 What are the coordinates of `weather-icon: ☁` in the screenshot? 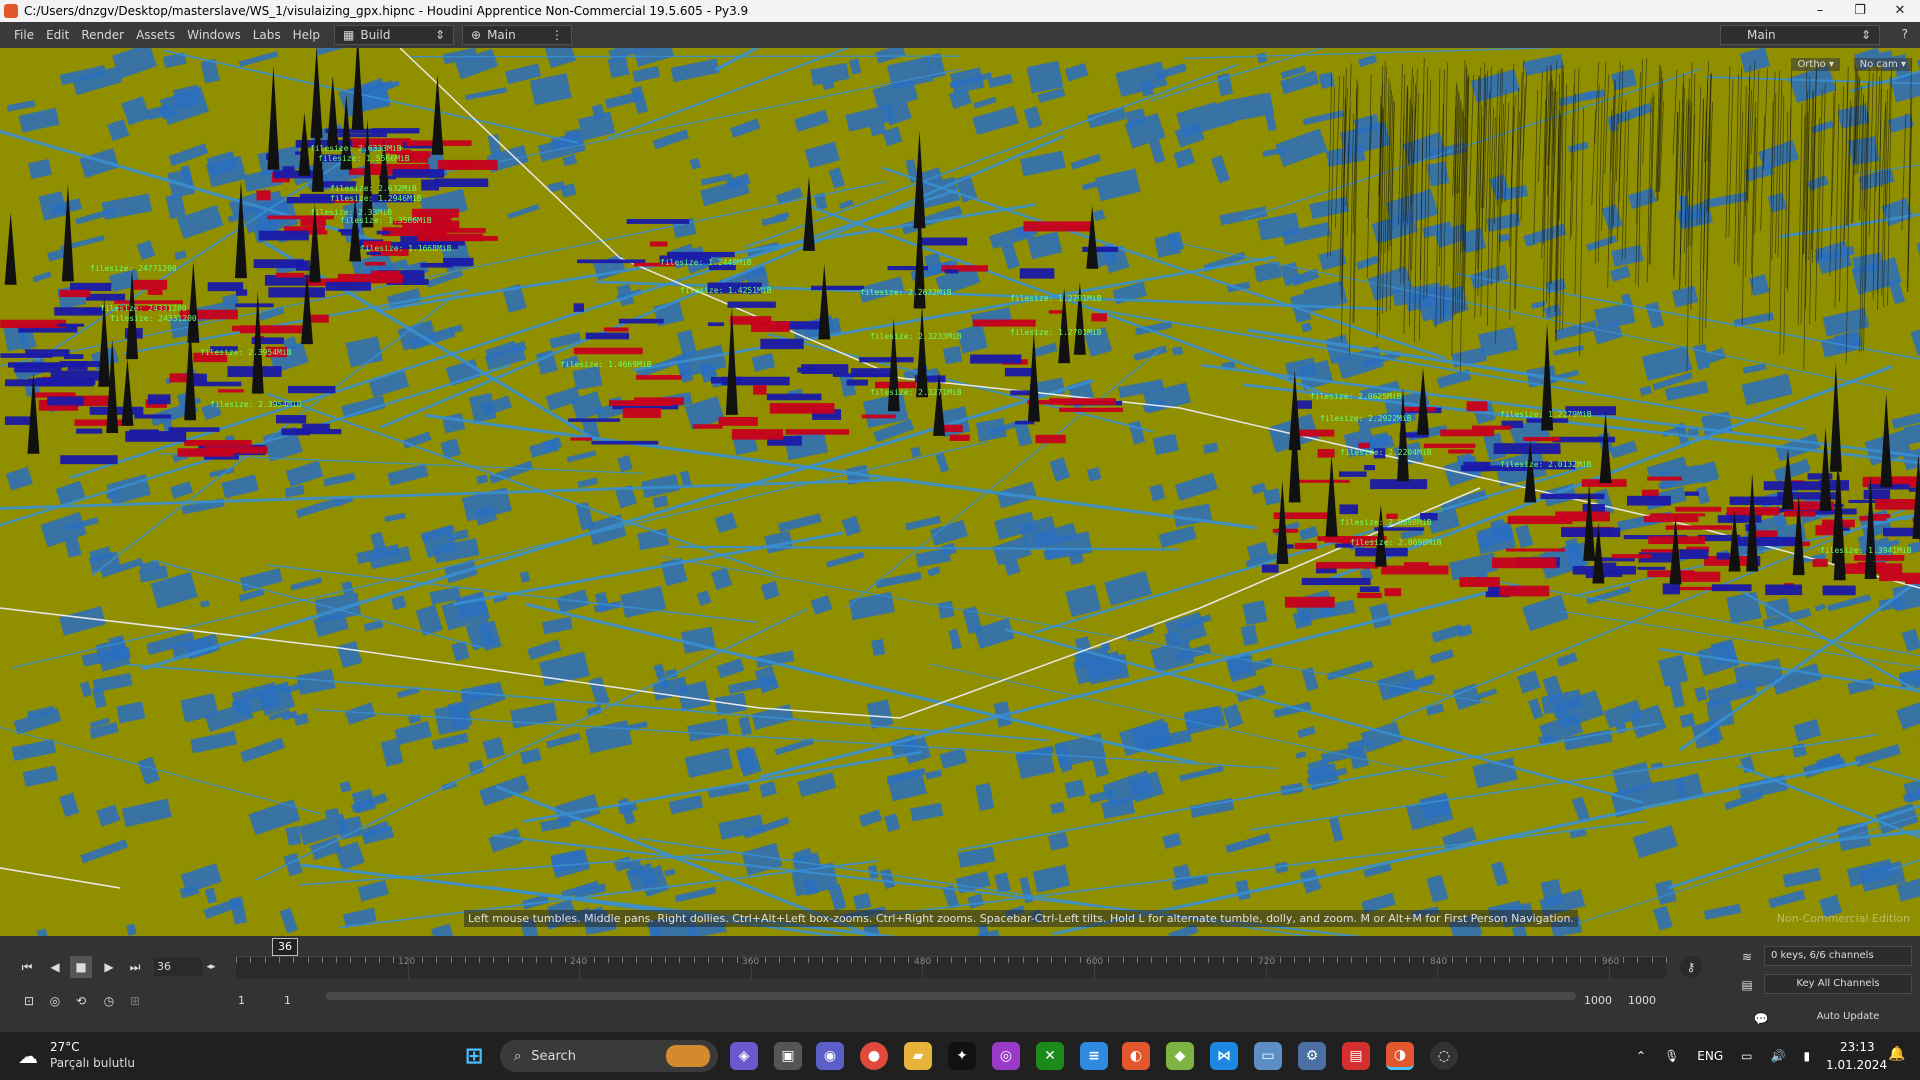 It's located at (28, 1056).